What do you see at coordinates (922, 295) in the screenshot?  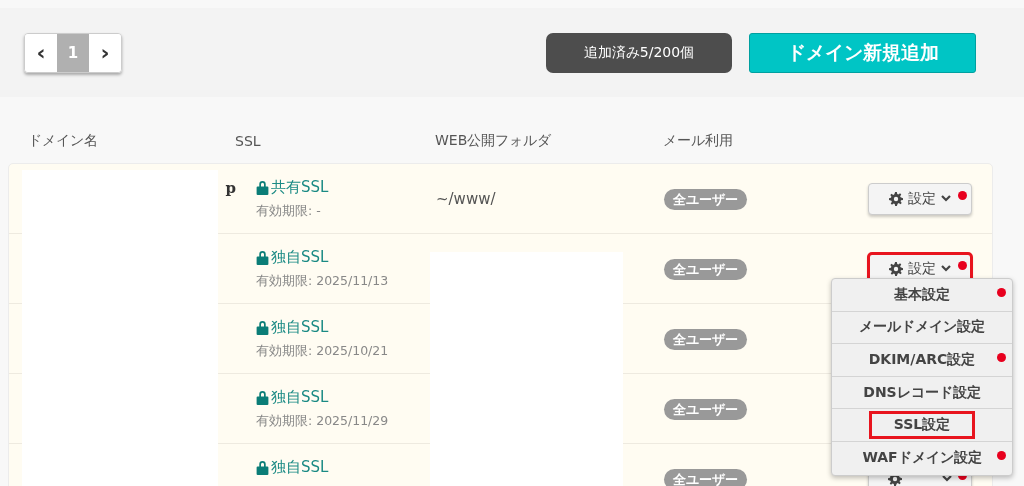 I see `menu-item: 基本設定` at bounding box center [922, 295].